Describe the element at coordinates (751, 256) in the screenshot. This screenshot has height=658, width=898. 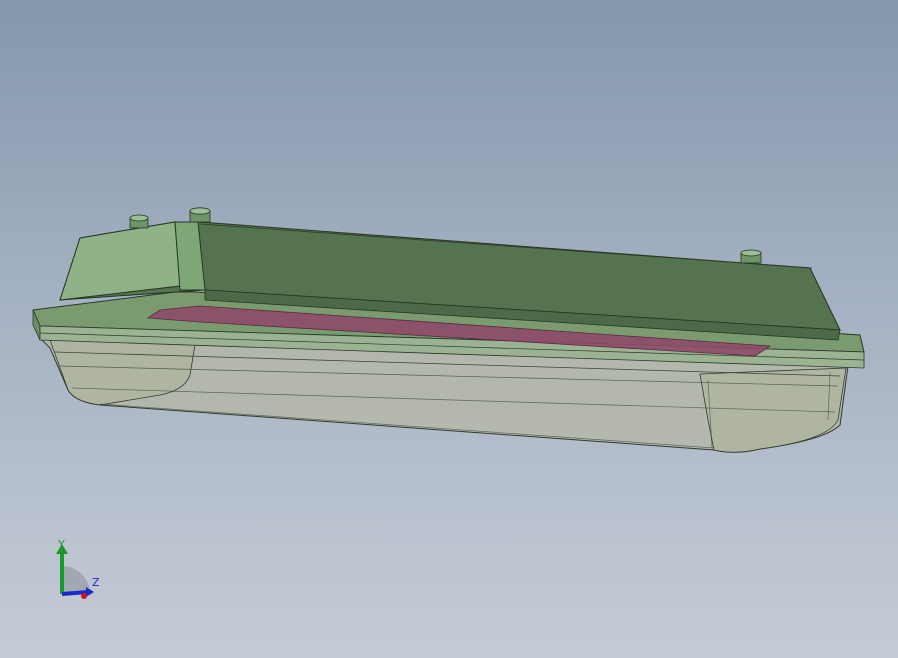
I see `boss-right` at that location.